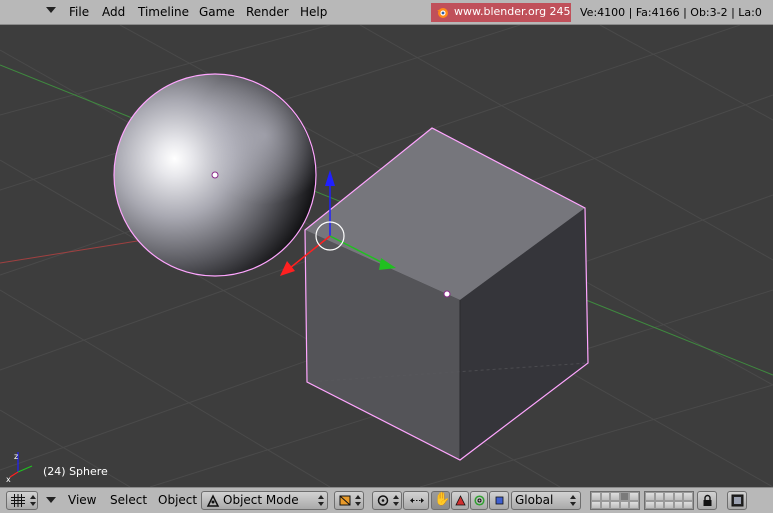  What do you see at coordinates (534, 500) in the screenshot?
I see `orientation-select-value: Global` at bounding box center [534, 500].